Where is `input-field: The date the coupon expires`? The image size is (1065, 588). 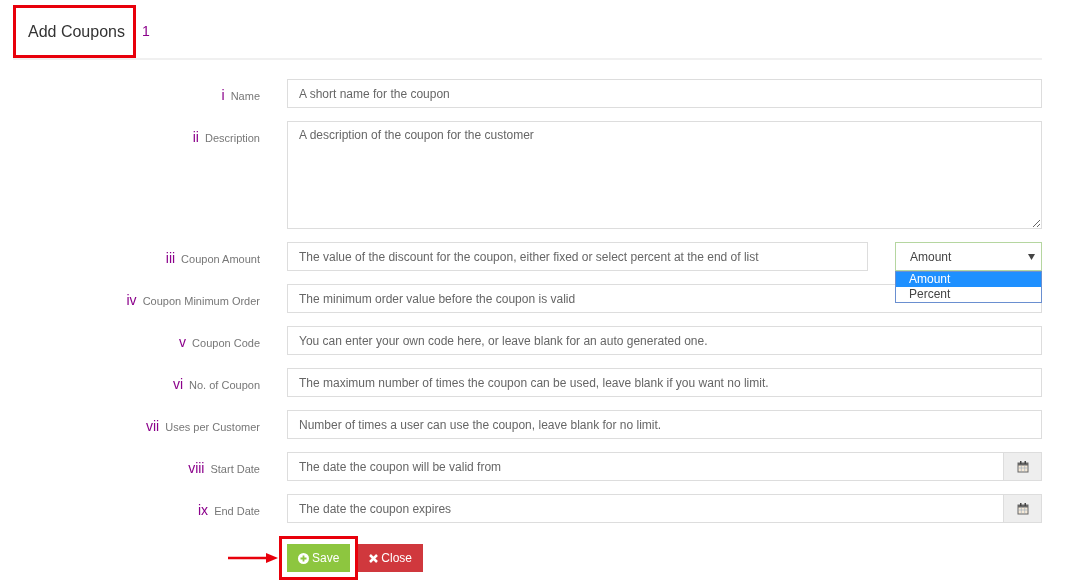 input-field: The date the coupon expires is located at coordinates (645, 508).